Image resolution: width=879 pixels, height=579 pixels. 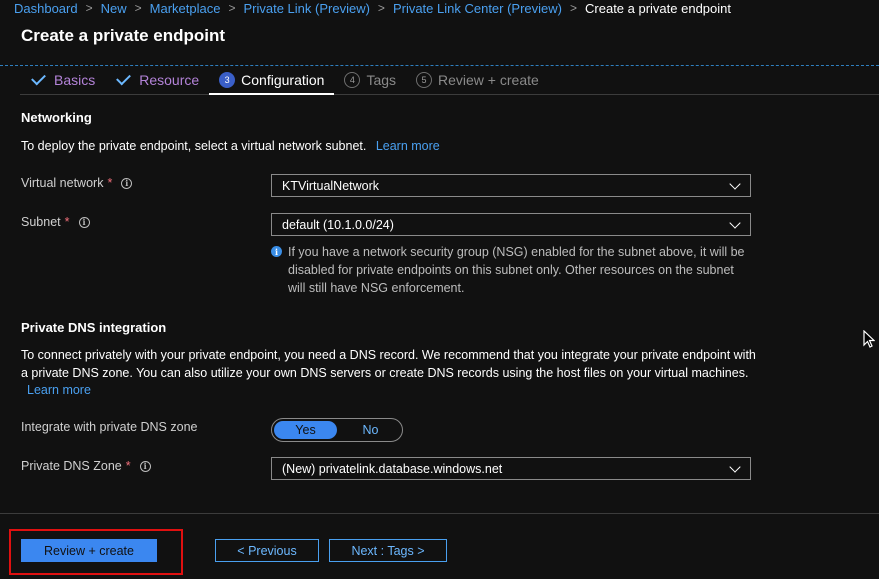 I want to click on subnet-label: Subnet * i, so click(x=55, y=222).